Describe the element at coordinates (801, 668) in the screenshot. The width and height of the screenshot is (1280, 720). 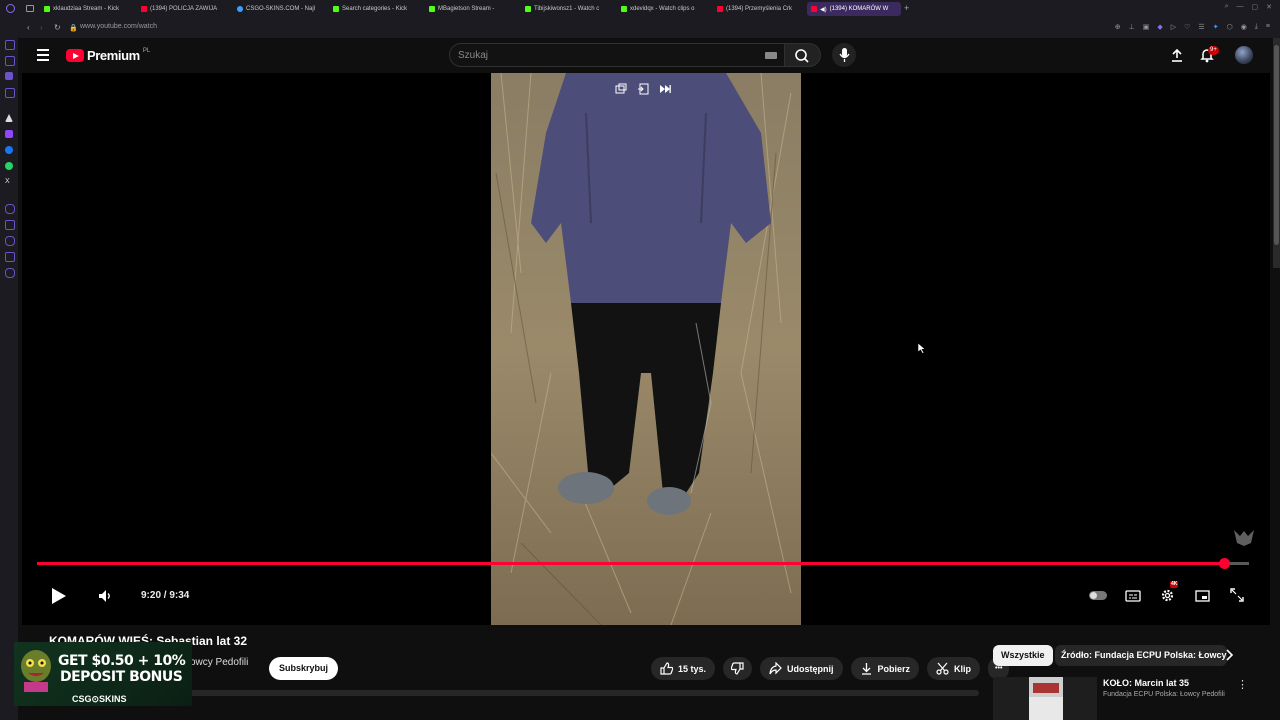
I see `share-button: Udostępnij` at that location.